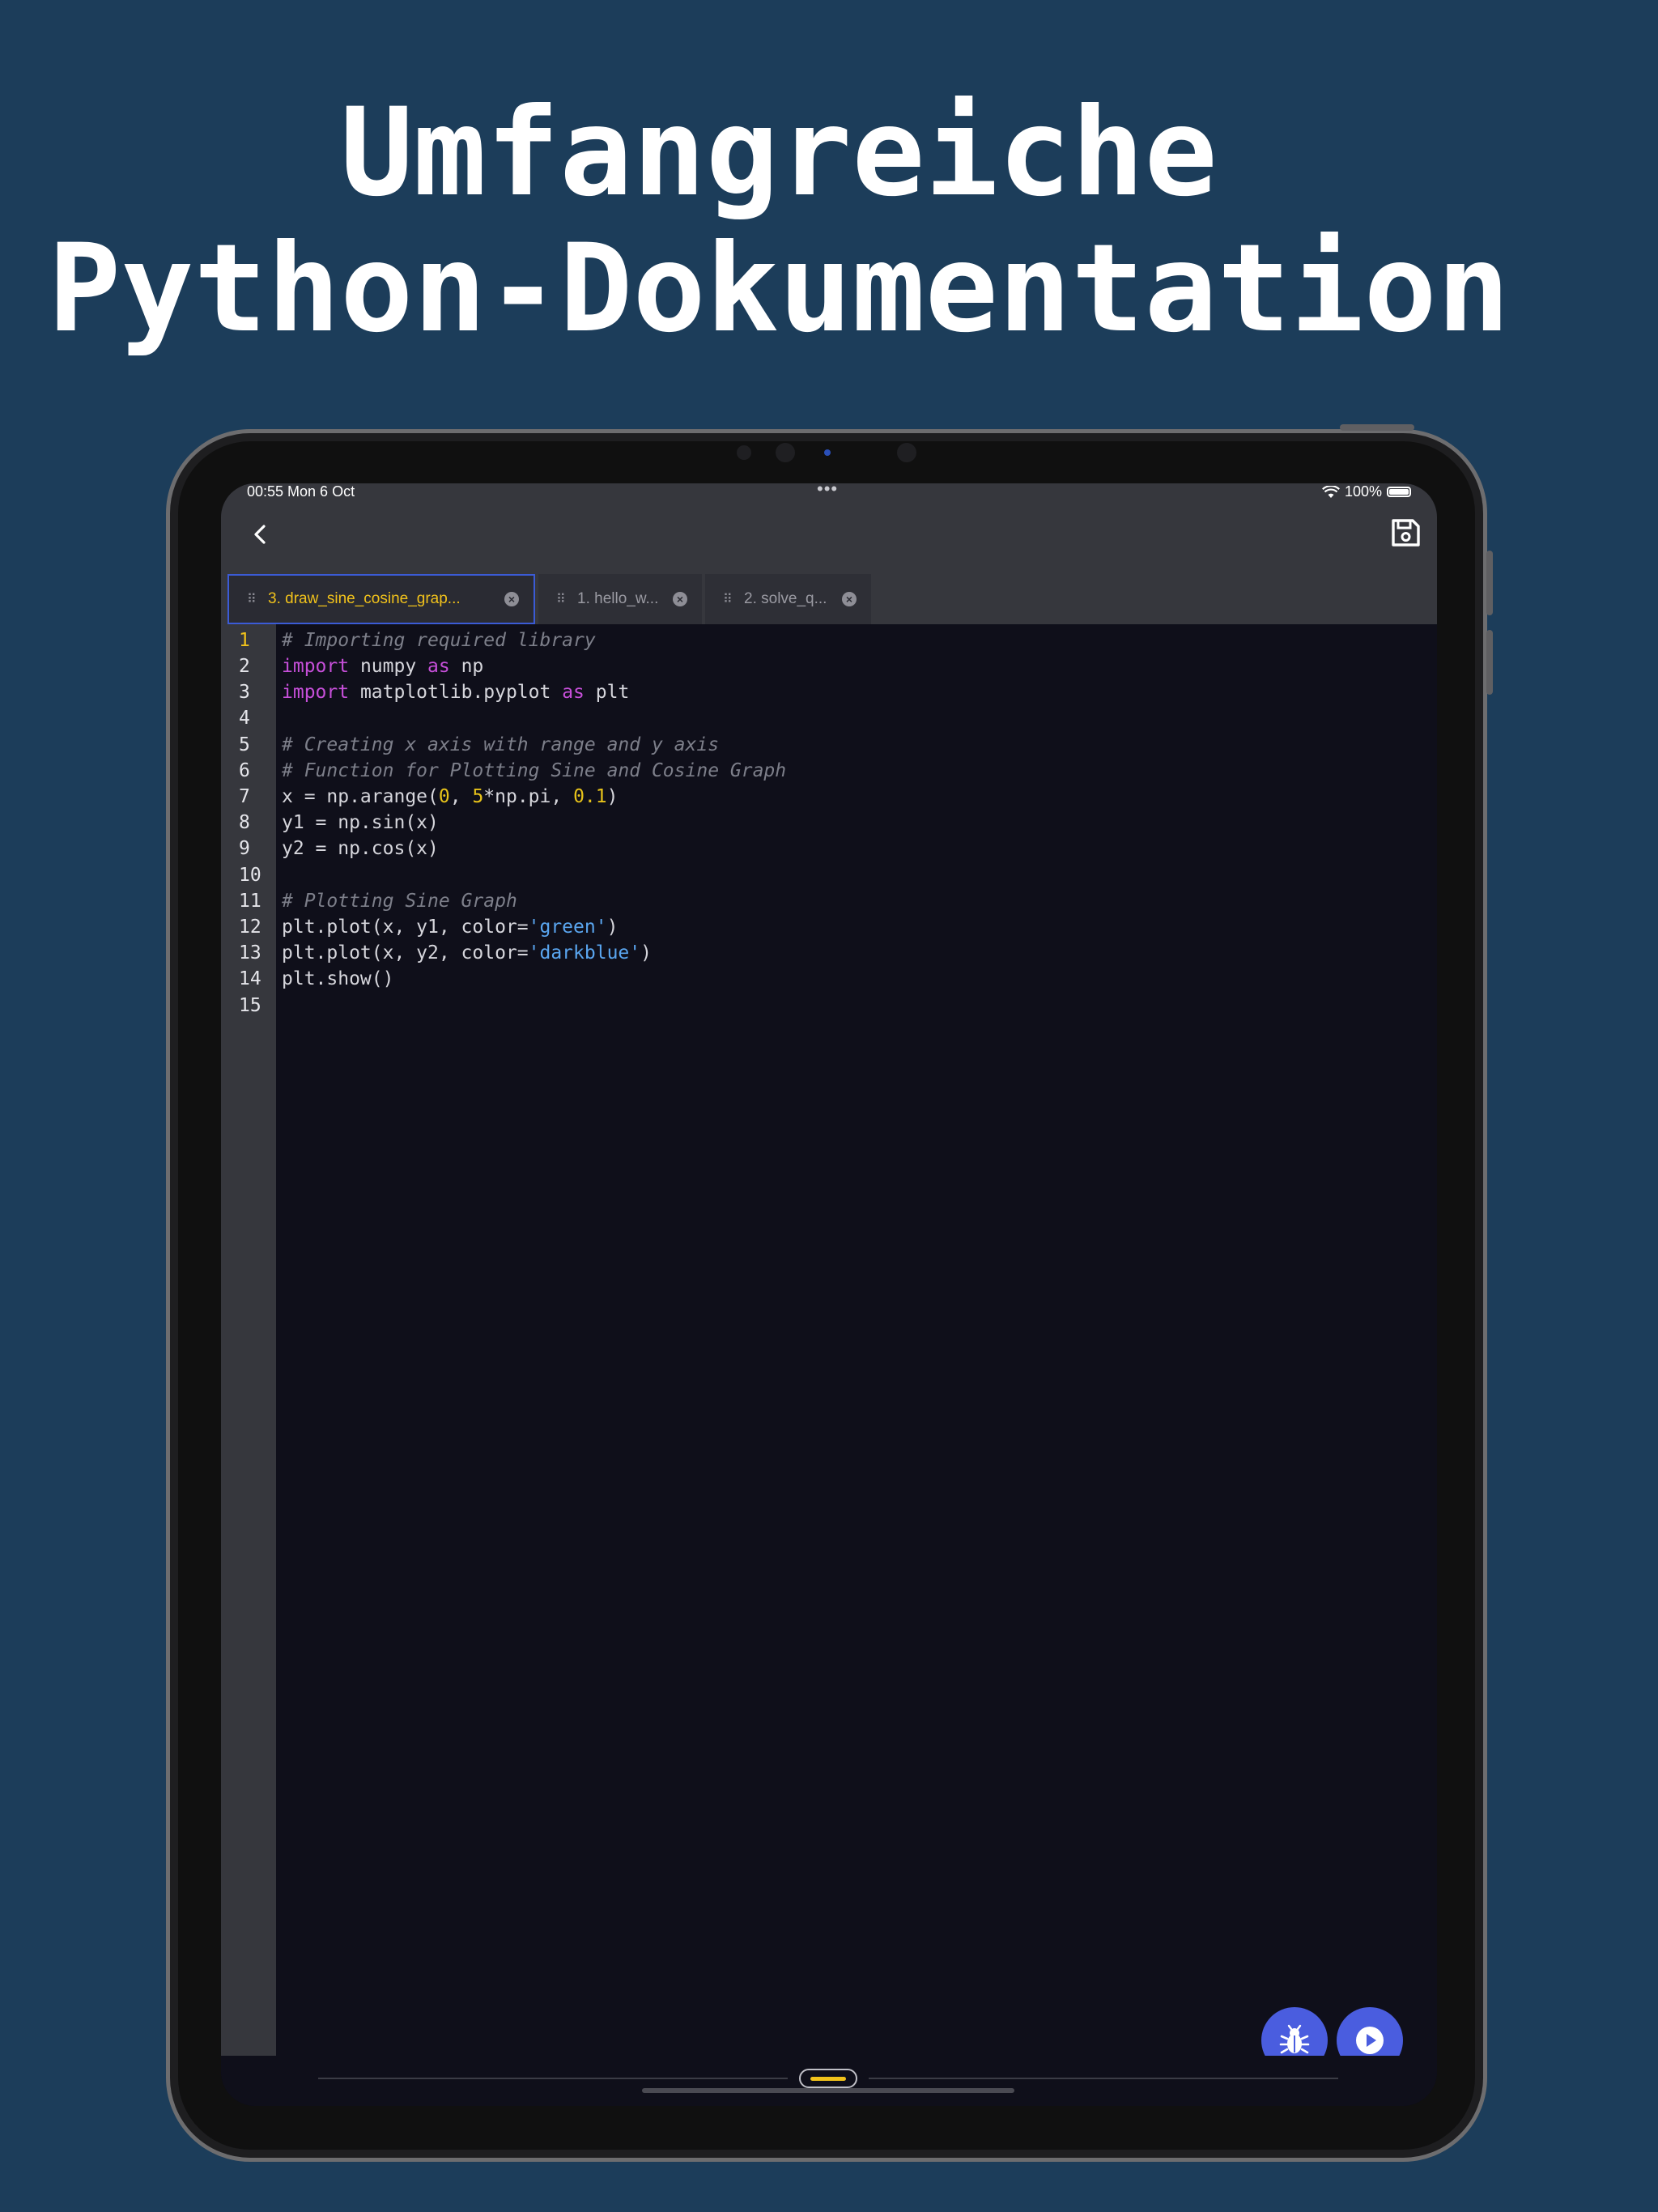 The width and height of the screenshot is (1658, 2212). What do you see at coordinates (382, 666) in the screenshot?
I see `code-line: import numpy as np` at bounding box center [382, 666].